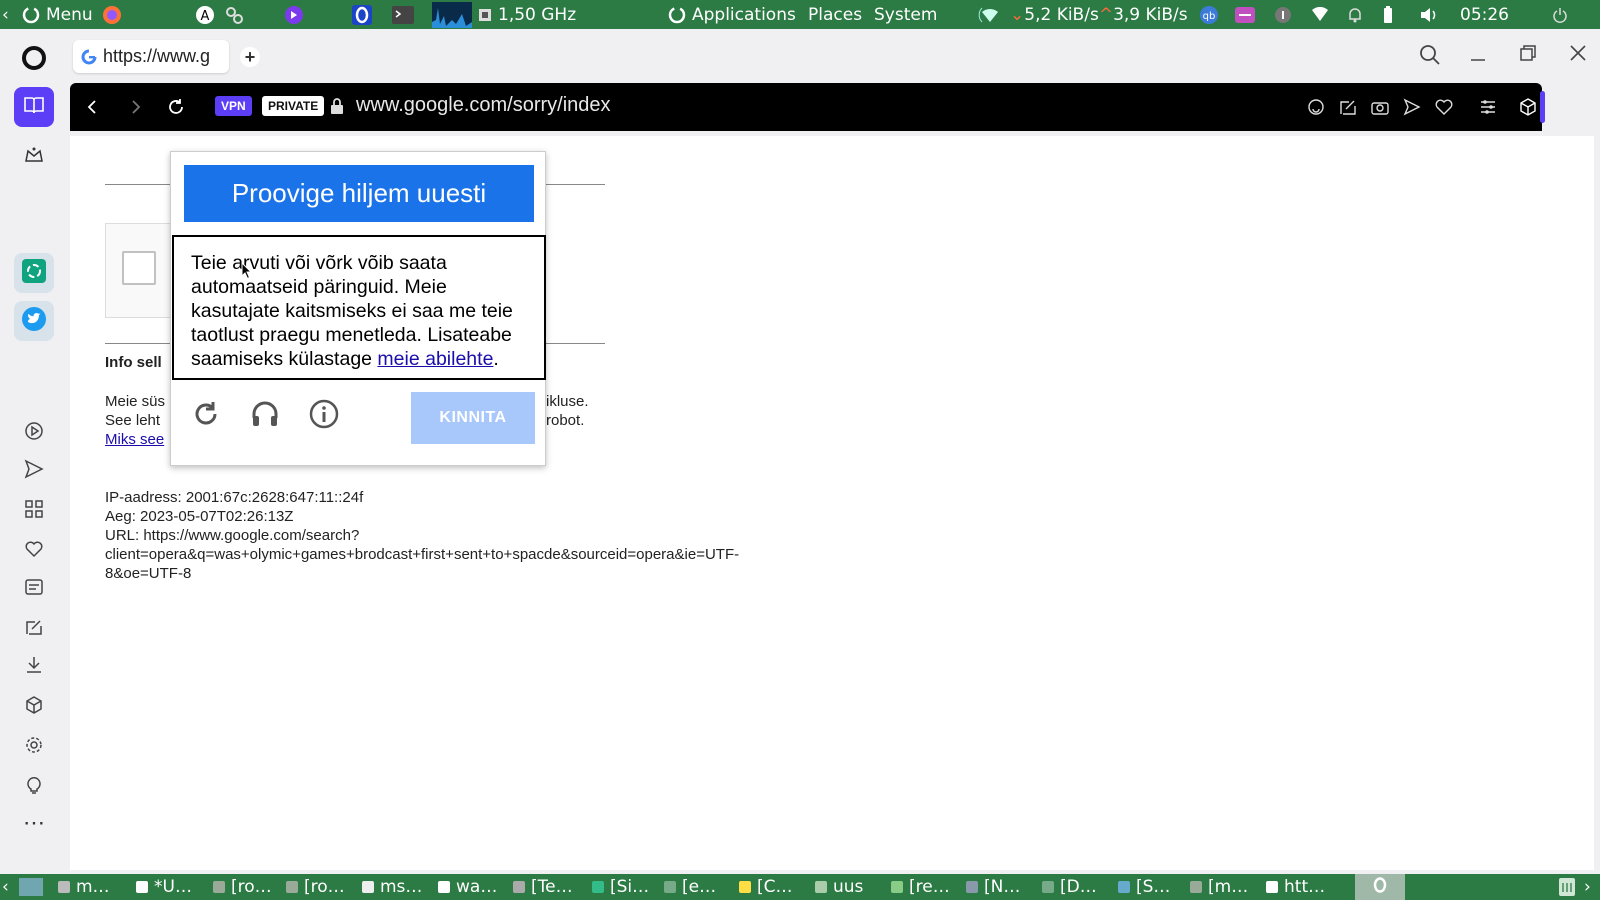  What do you see at coordinates (133, 420) in the screenshot?
I see `info-line-2: See leht` at bounding box center [133, 420].